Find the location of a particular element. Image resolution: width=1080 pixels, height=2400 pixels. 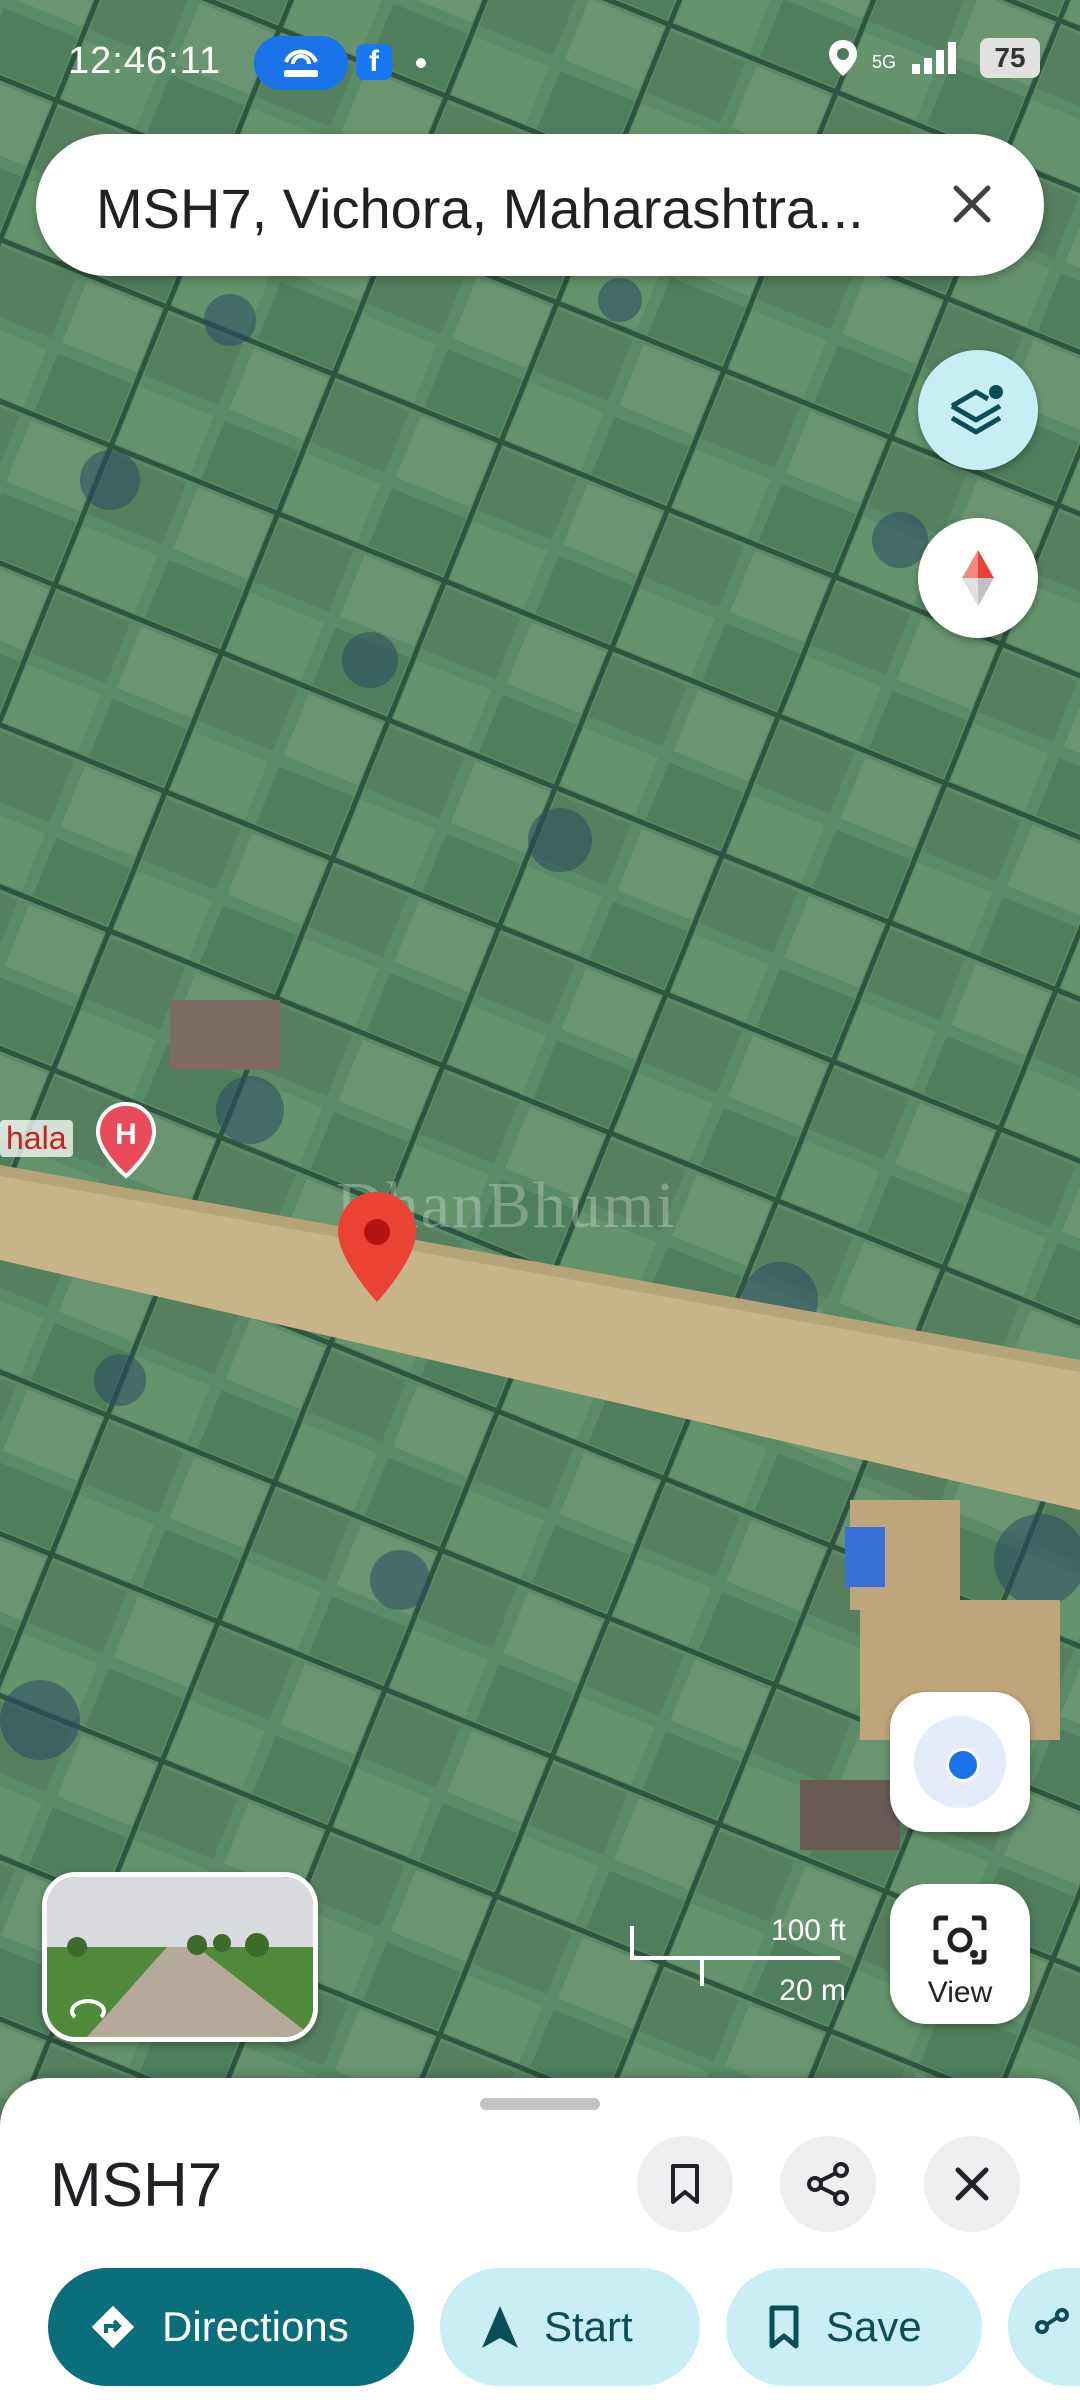

start-label: Start is located at coordinates (588, 2326).